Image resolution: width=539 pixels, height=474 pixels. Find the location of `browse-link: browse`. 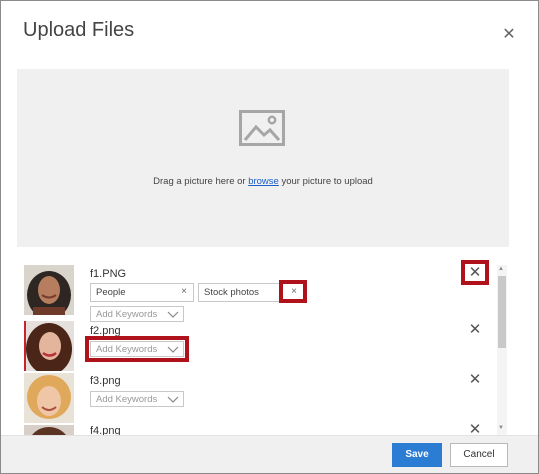

browse-link: browse is located at coordinates (263, 181).